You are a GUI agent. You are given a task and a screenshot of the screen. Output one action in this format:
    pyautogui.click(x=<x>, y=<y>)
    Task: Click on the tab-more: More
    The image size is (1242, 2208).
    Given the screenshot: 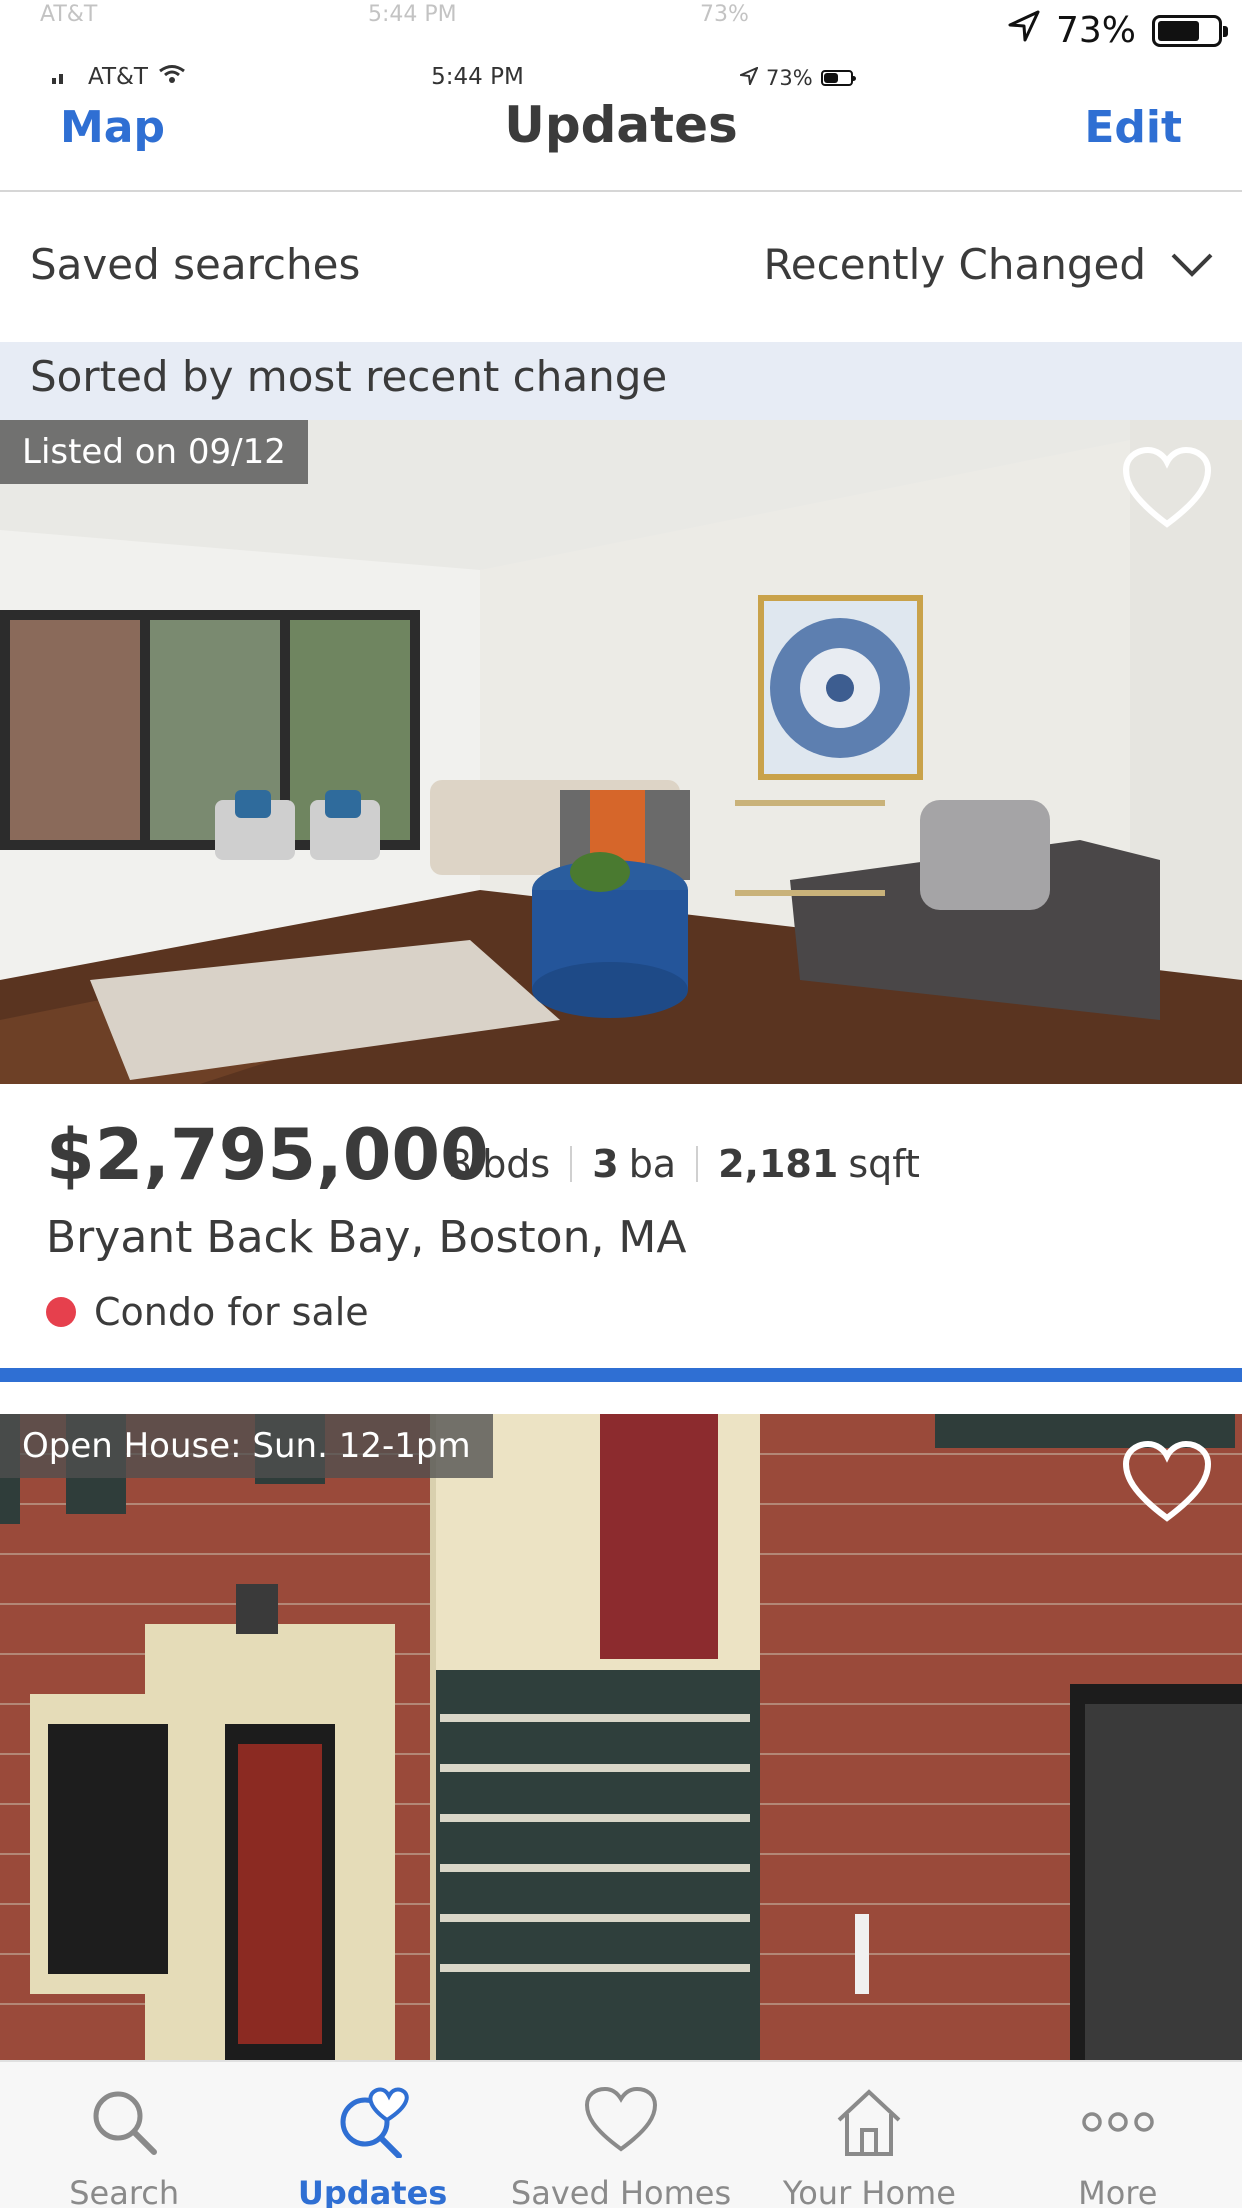 What is the action you would take?
    pyautogui.click(x=1118, y=2135)
    